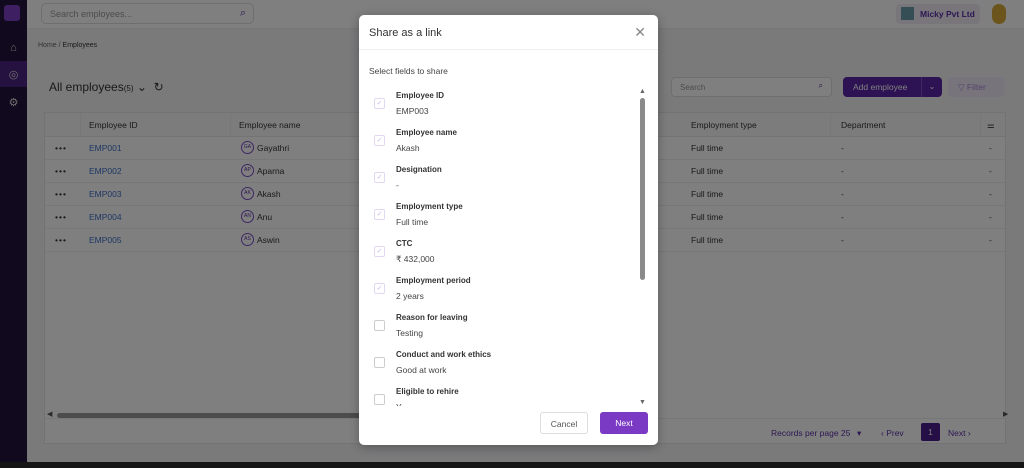  What do you see at coordinates (397, 185) in the screenshot?
I see `field-value: -` at bounding box center [397, 185].